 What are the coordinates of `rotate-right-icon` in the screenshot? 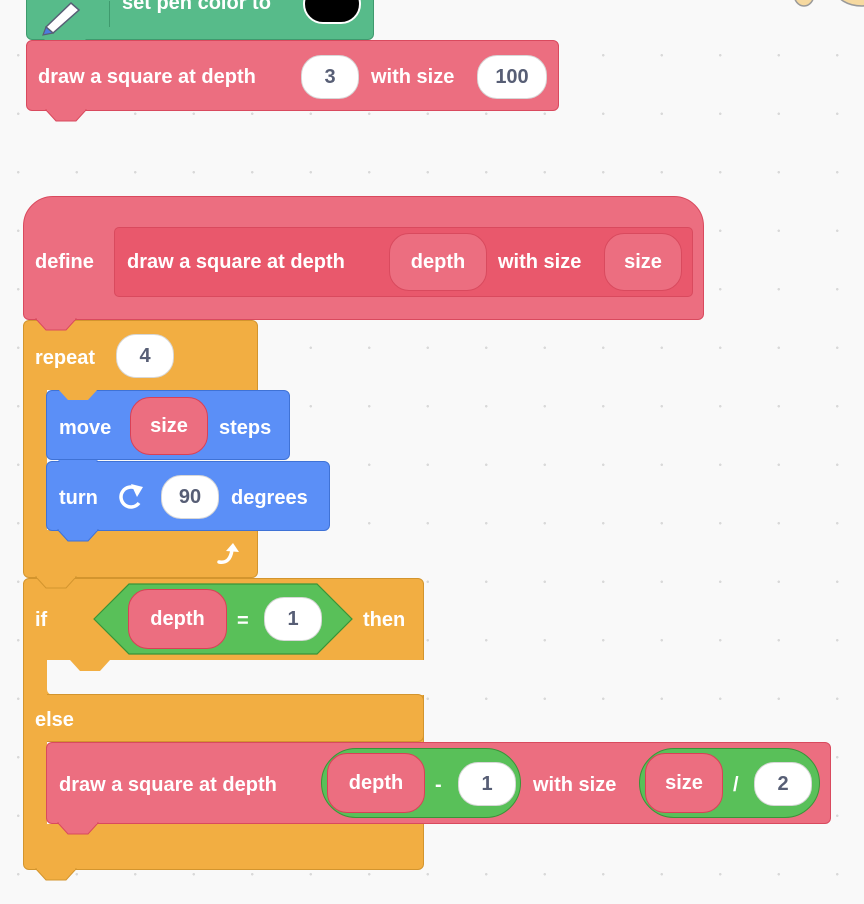 It's located at (131, 496).